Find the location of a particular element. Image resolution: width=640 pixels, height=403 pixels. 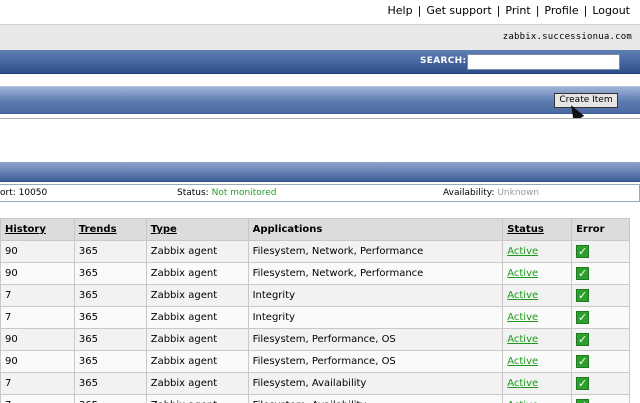

create-item-button: Create Item is located at coordinates (586, 100).